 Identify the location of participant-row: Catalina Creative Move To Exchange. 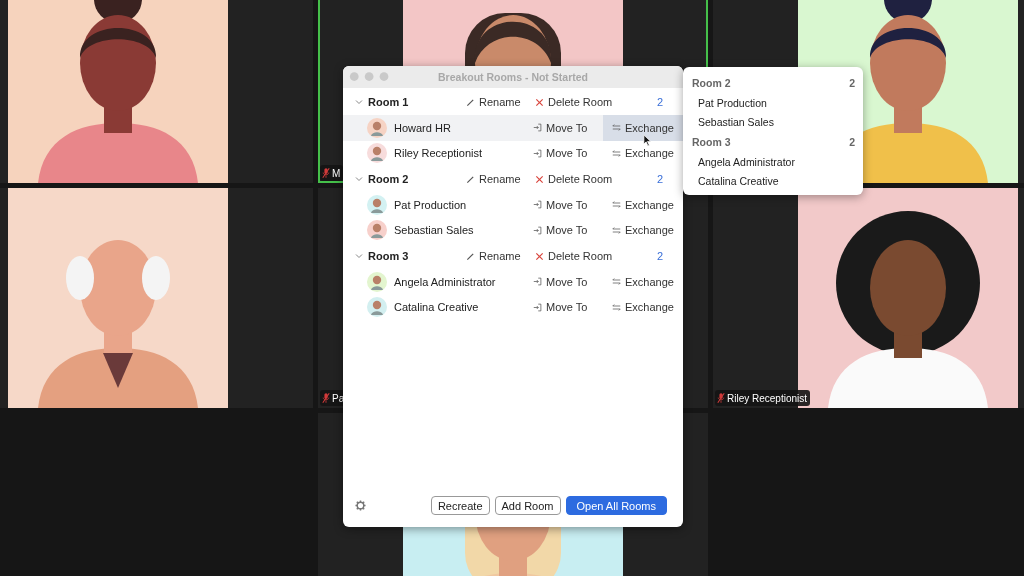
(513, 307).